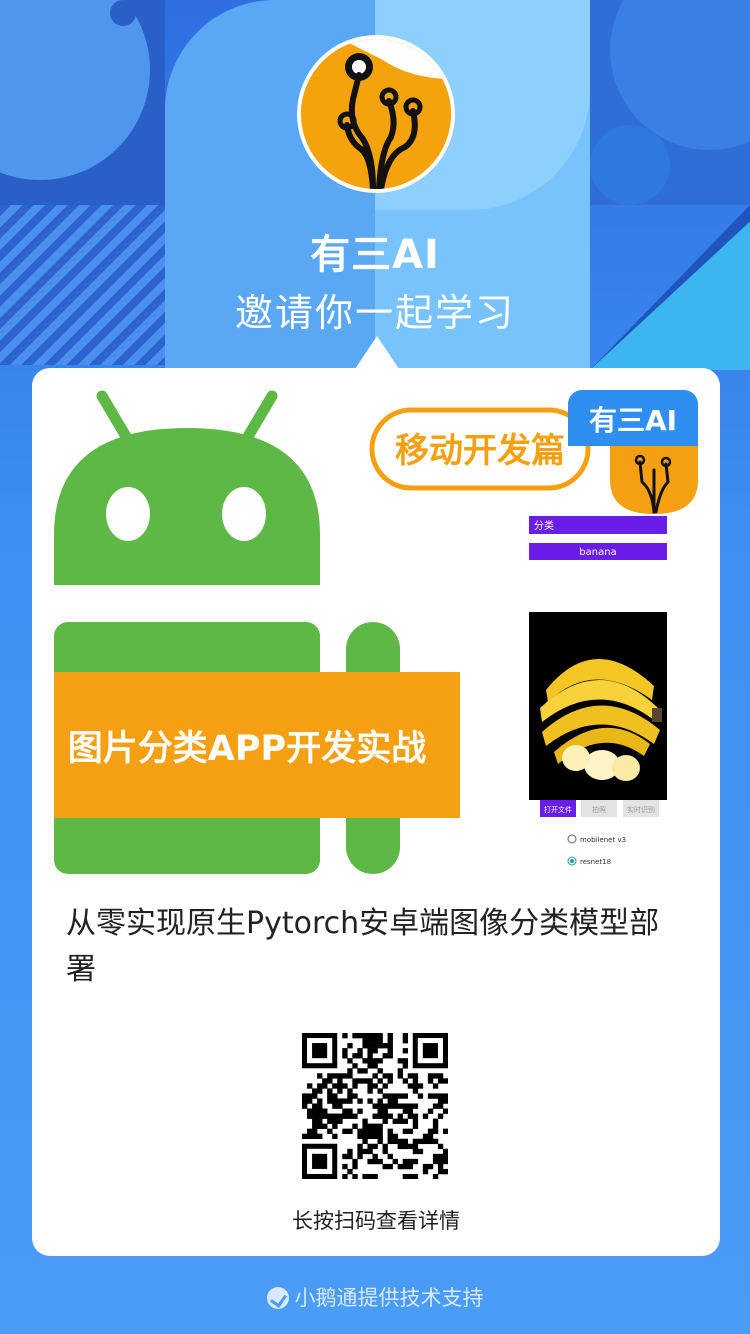  I want to click on app-button-row: 打开文件 拍照 实时识别, so click(599, 808).